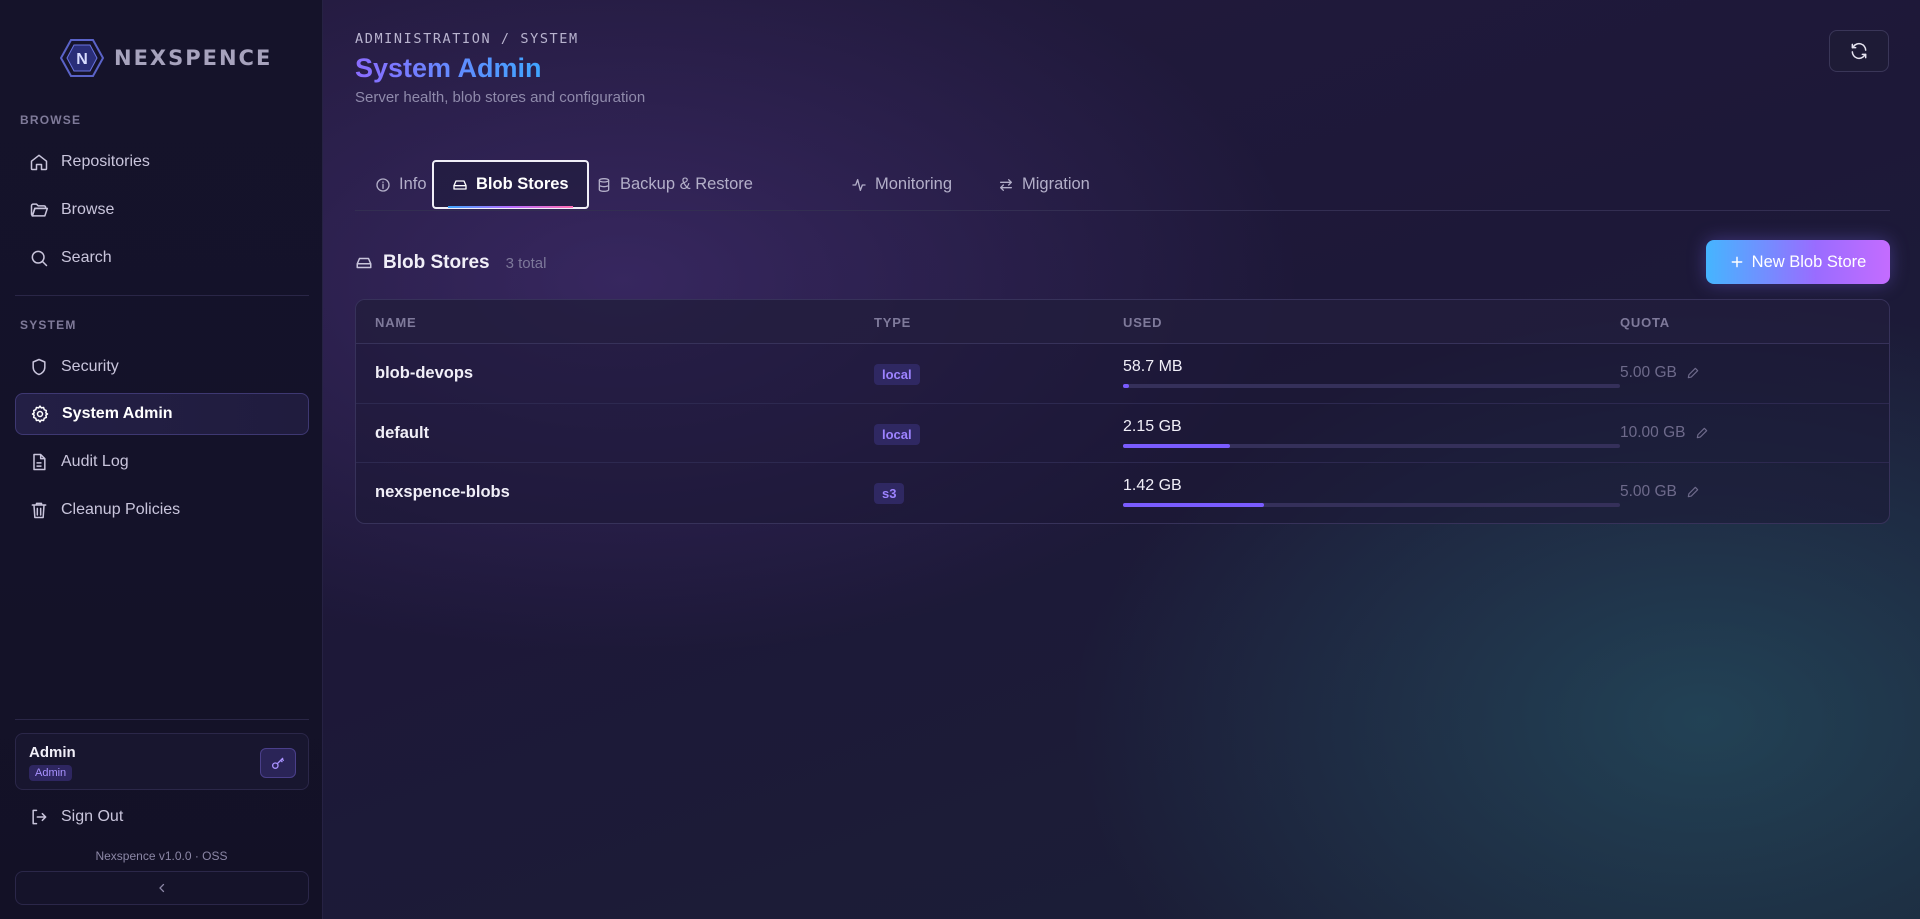  I want to click on blob-store-name: blob-devops, so click(424, 373).